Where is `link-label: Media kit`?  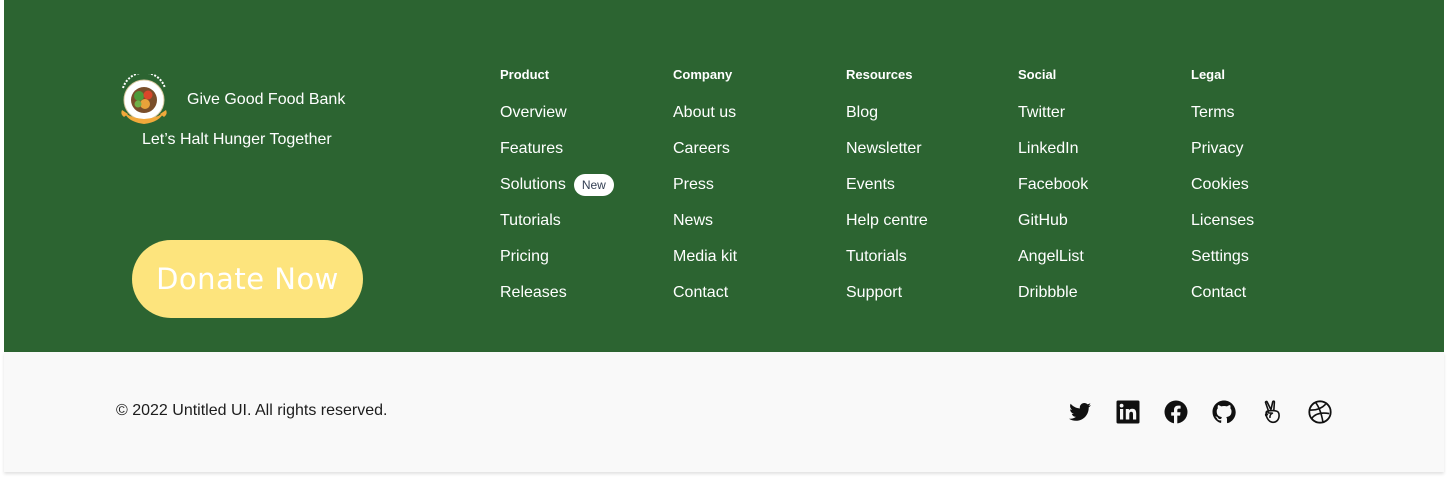
link-label: Media kit is located at coordinates (705, 257).